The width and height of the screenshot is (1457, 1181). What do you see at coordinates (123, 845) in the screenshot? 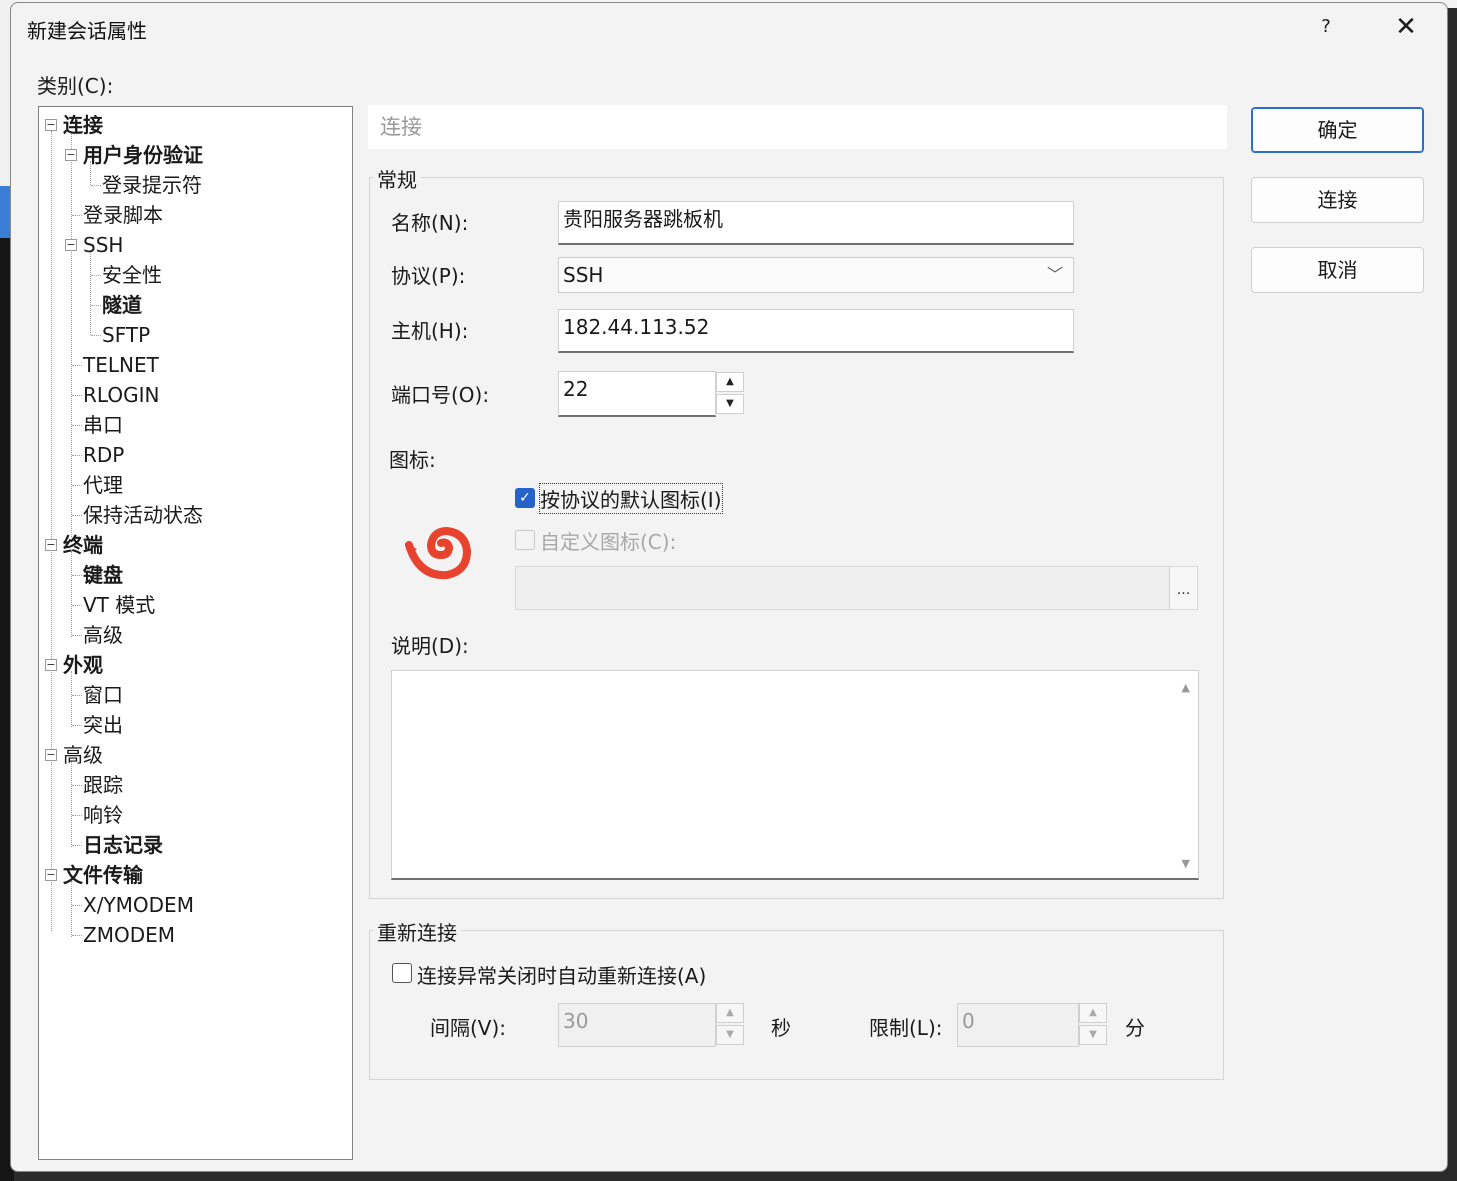
I see `tree-item-logging: 日志记录` at bounding box center [123, 845].